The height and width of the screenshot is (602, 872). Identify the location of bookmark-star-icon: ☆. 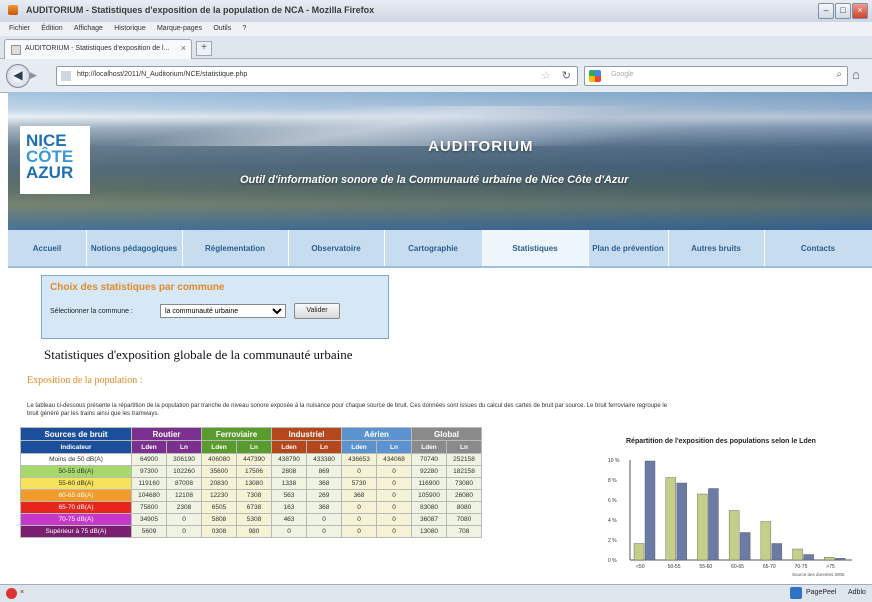
(546, 75).